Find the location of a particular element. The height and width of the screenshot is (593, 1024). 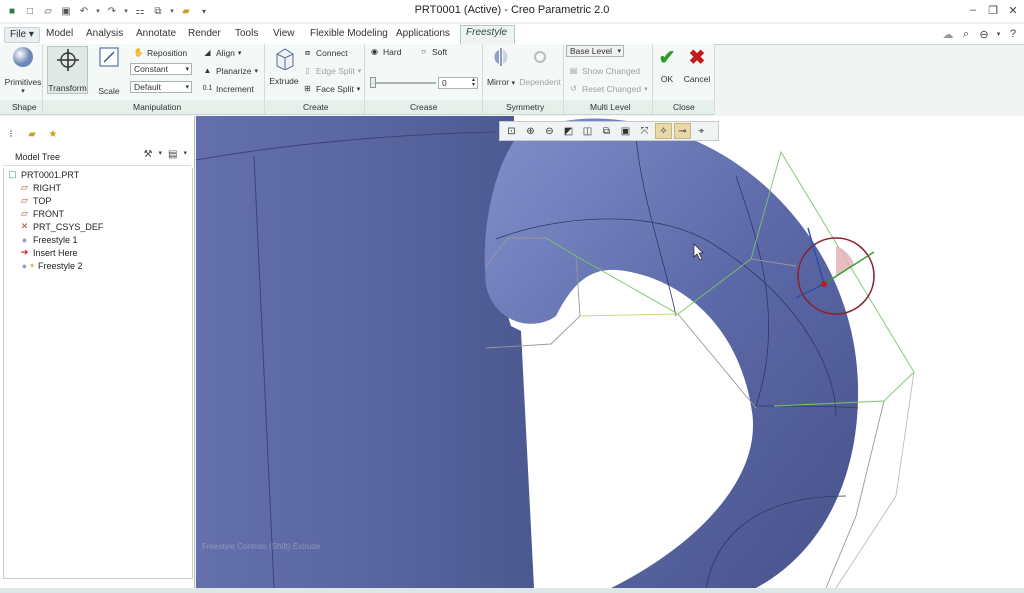

crease-slider-handle is located at coordinates (373, 82).